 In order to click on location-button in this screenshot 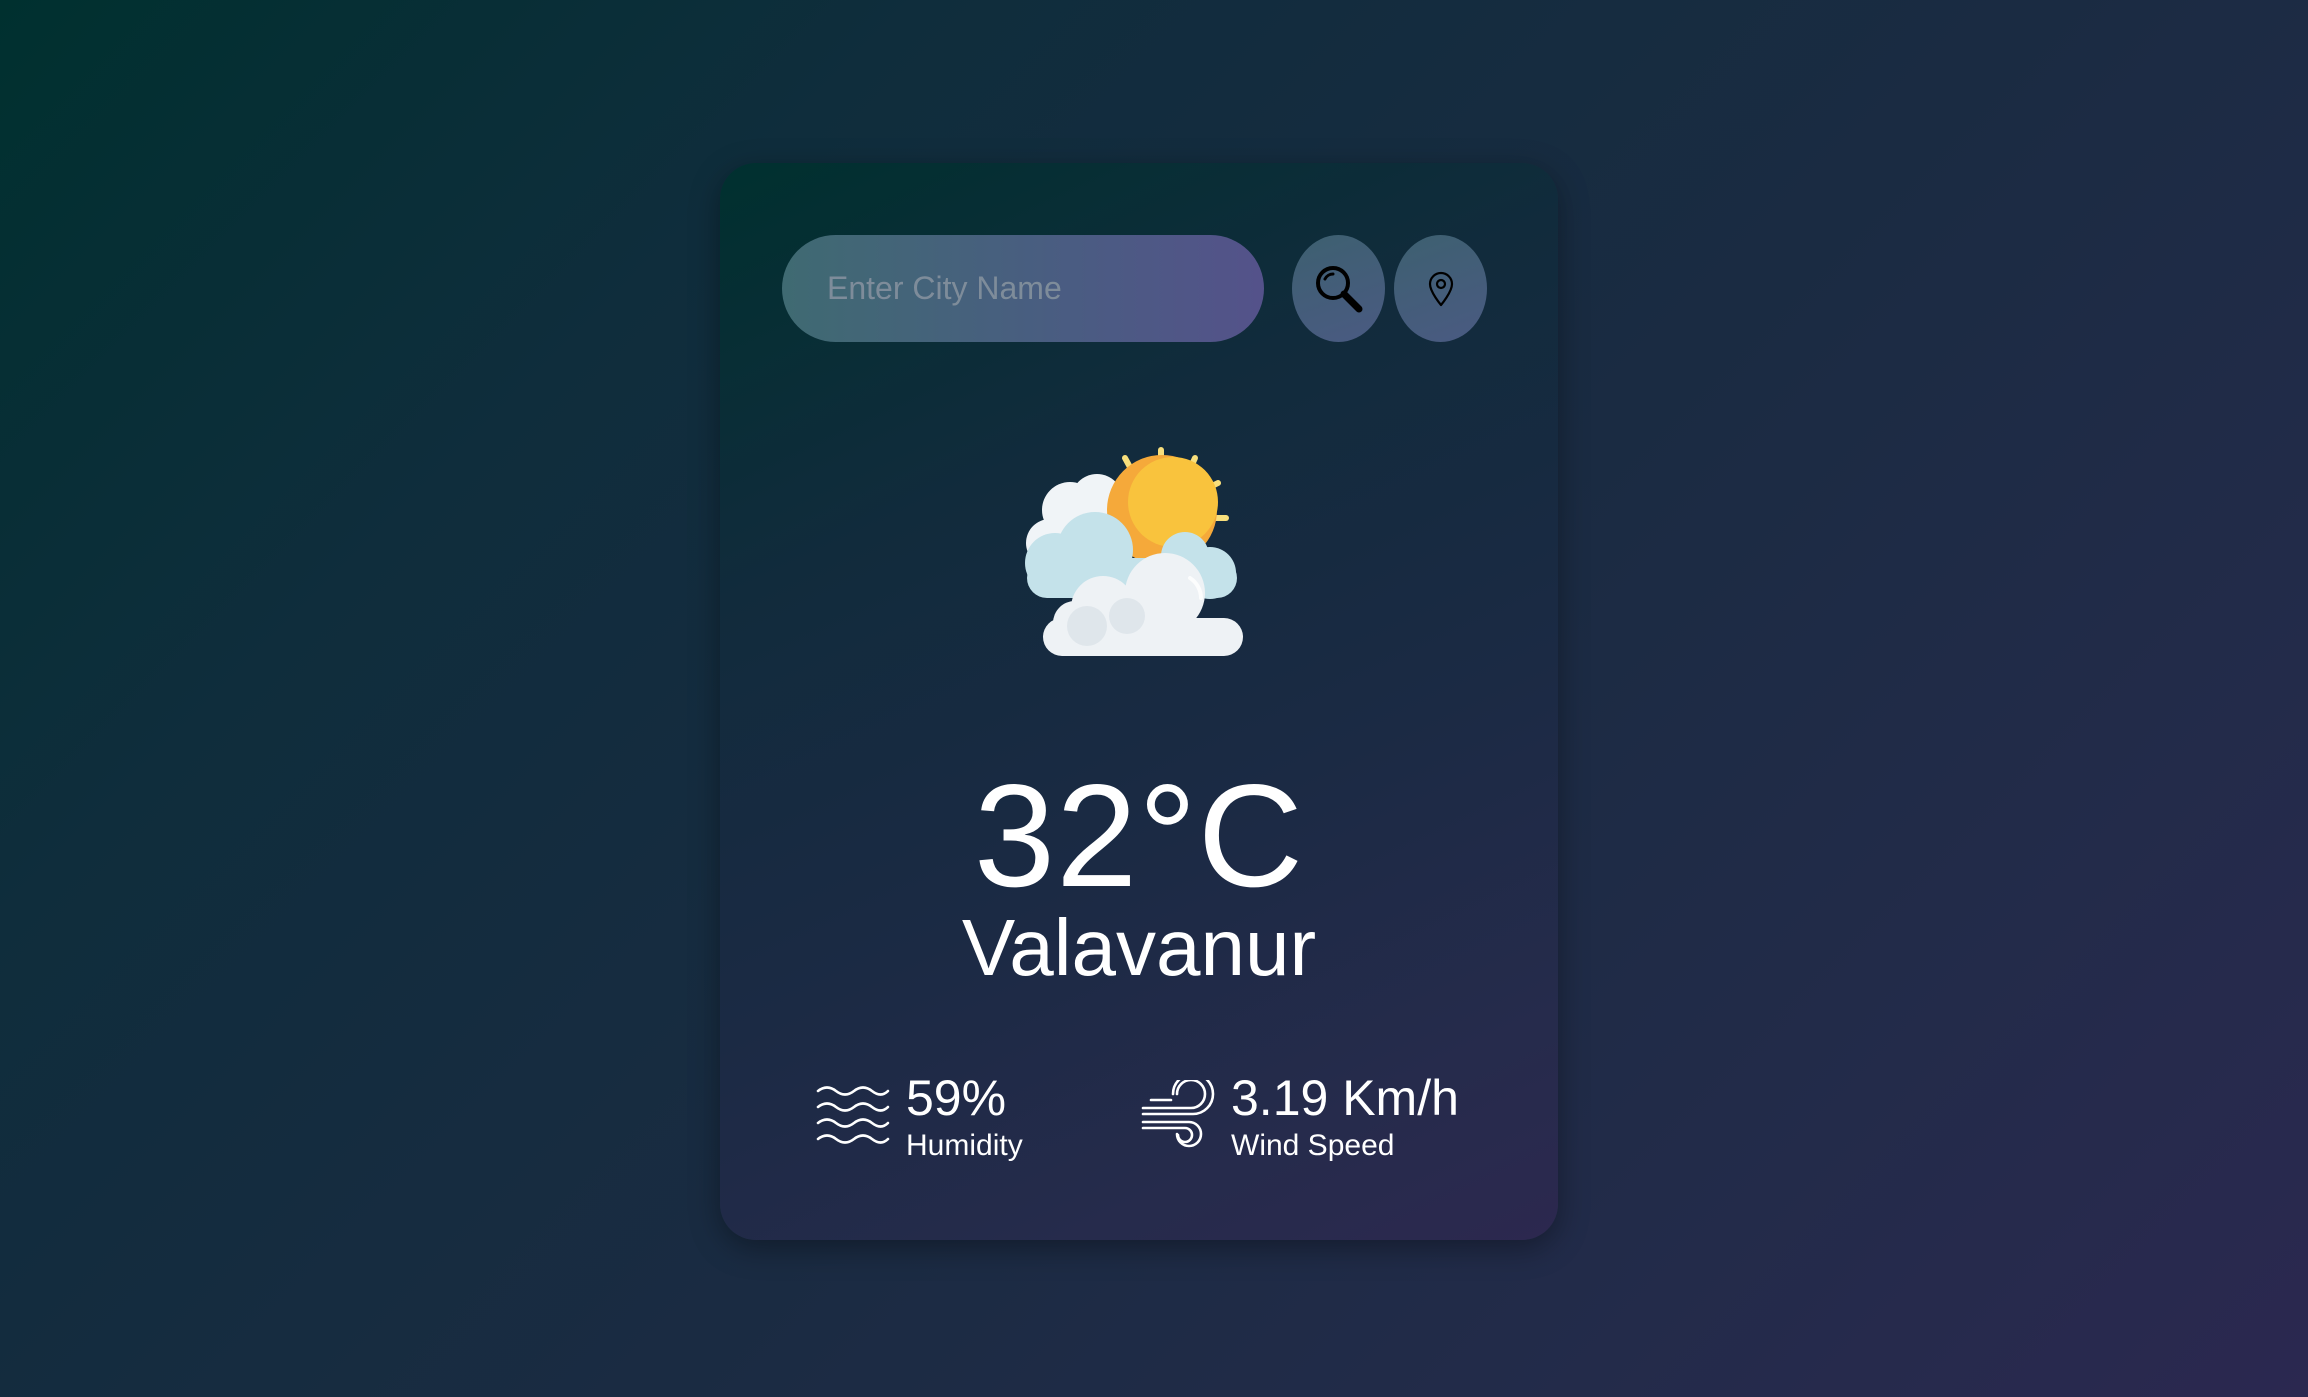, I will do `click(1440, 288)`.